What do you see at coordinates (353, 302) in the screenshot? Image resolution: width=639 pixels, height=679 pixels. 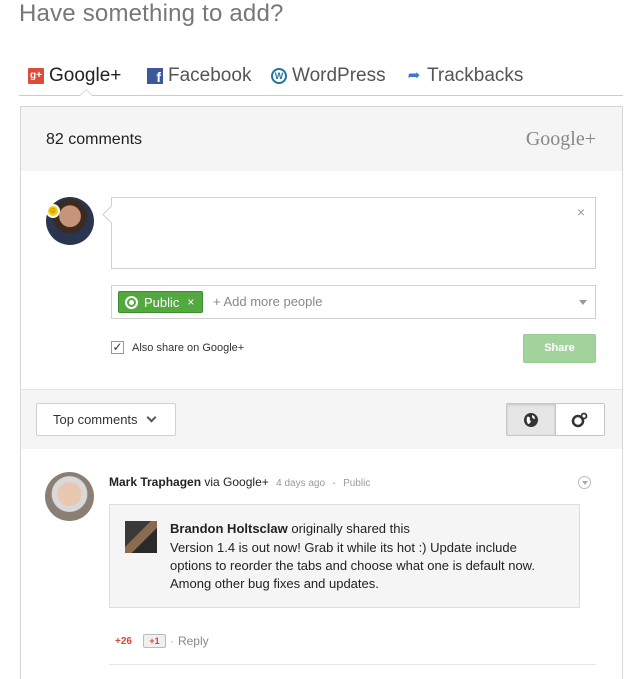 I see `share-audience-field: Public × + Add more people` at bounding box center [353, 302].